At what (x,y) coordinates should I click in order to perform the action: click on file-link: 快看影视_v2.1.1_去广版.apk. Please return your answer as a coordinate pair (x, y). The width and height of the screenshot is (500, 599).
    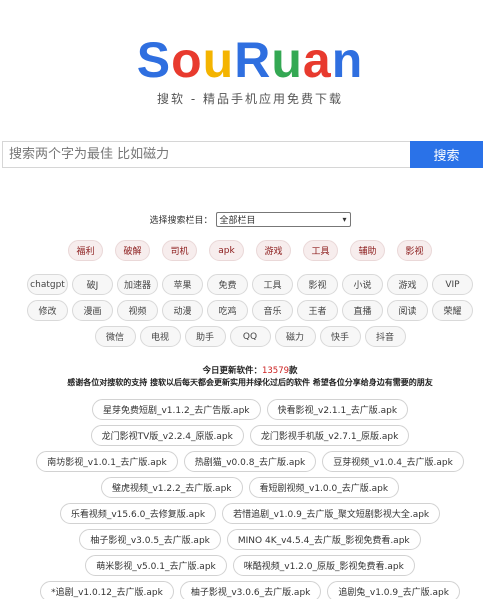
    Looking at the image, I should click on (337, 409).